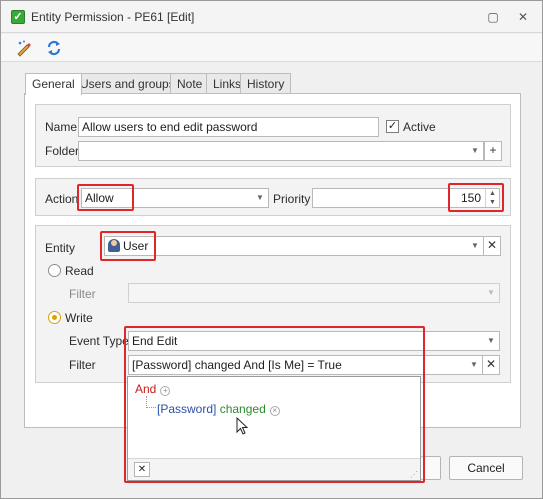  What do you see at coordinates (260, 198) in the screenshot?
I see `action-dropdown-arrow-icon: ▼` at bounding box center [260, 198].